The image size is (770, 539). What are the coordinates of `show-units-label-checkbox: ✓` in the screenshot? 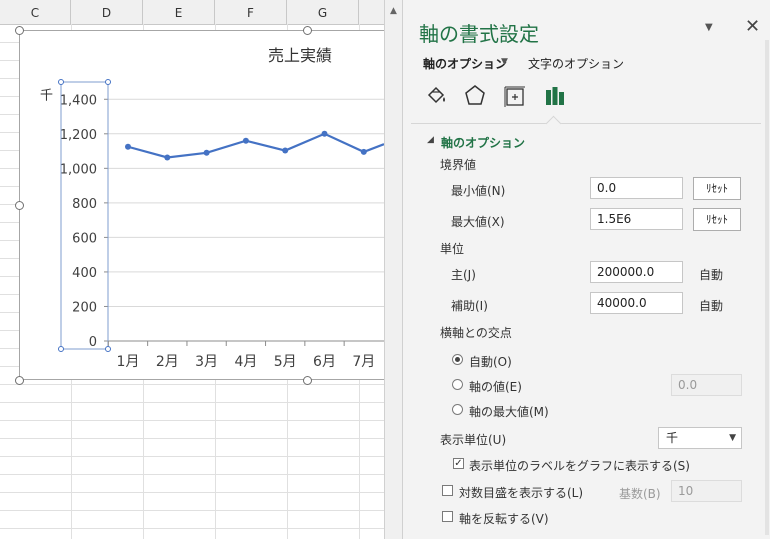 It's located at (458, 463).